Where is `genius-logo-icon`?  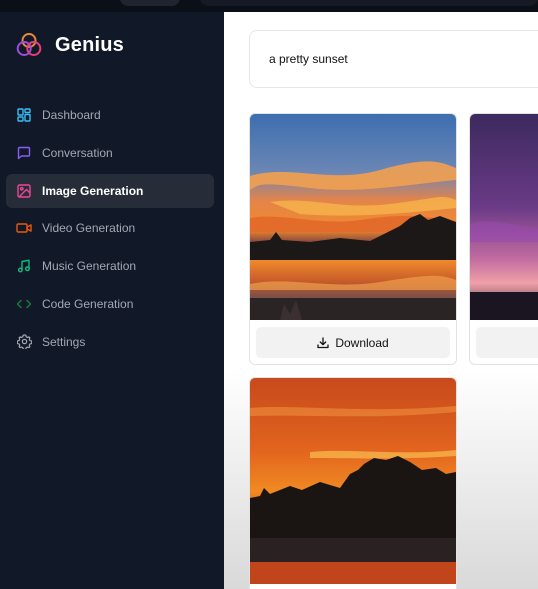 genius-logo-icon is located at coordinates (29, 44).